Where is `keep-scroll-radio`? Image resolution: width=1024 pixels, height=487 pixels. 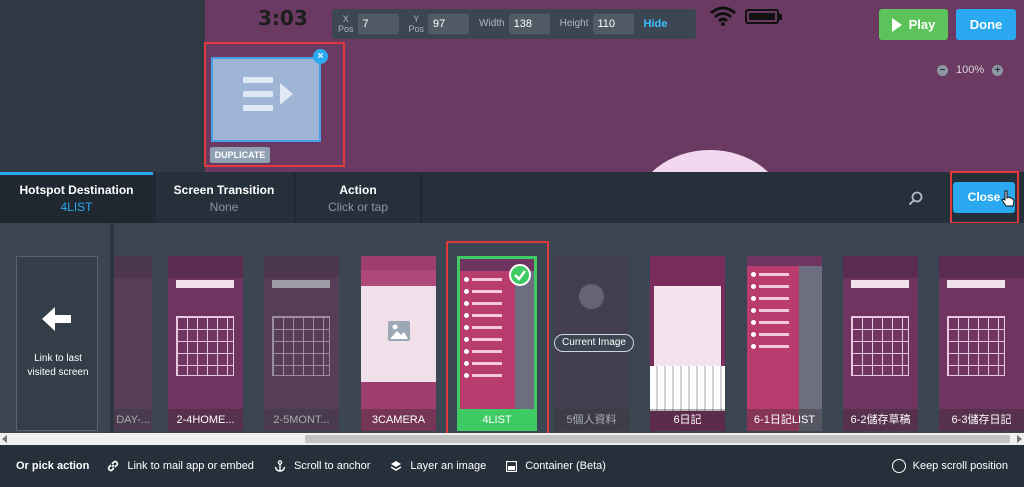
keep-scroll-radio is located at coordinates (898, 466).